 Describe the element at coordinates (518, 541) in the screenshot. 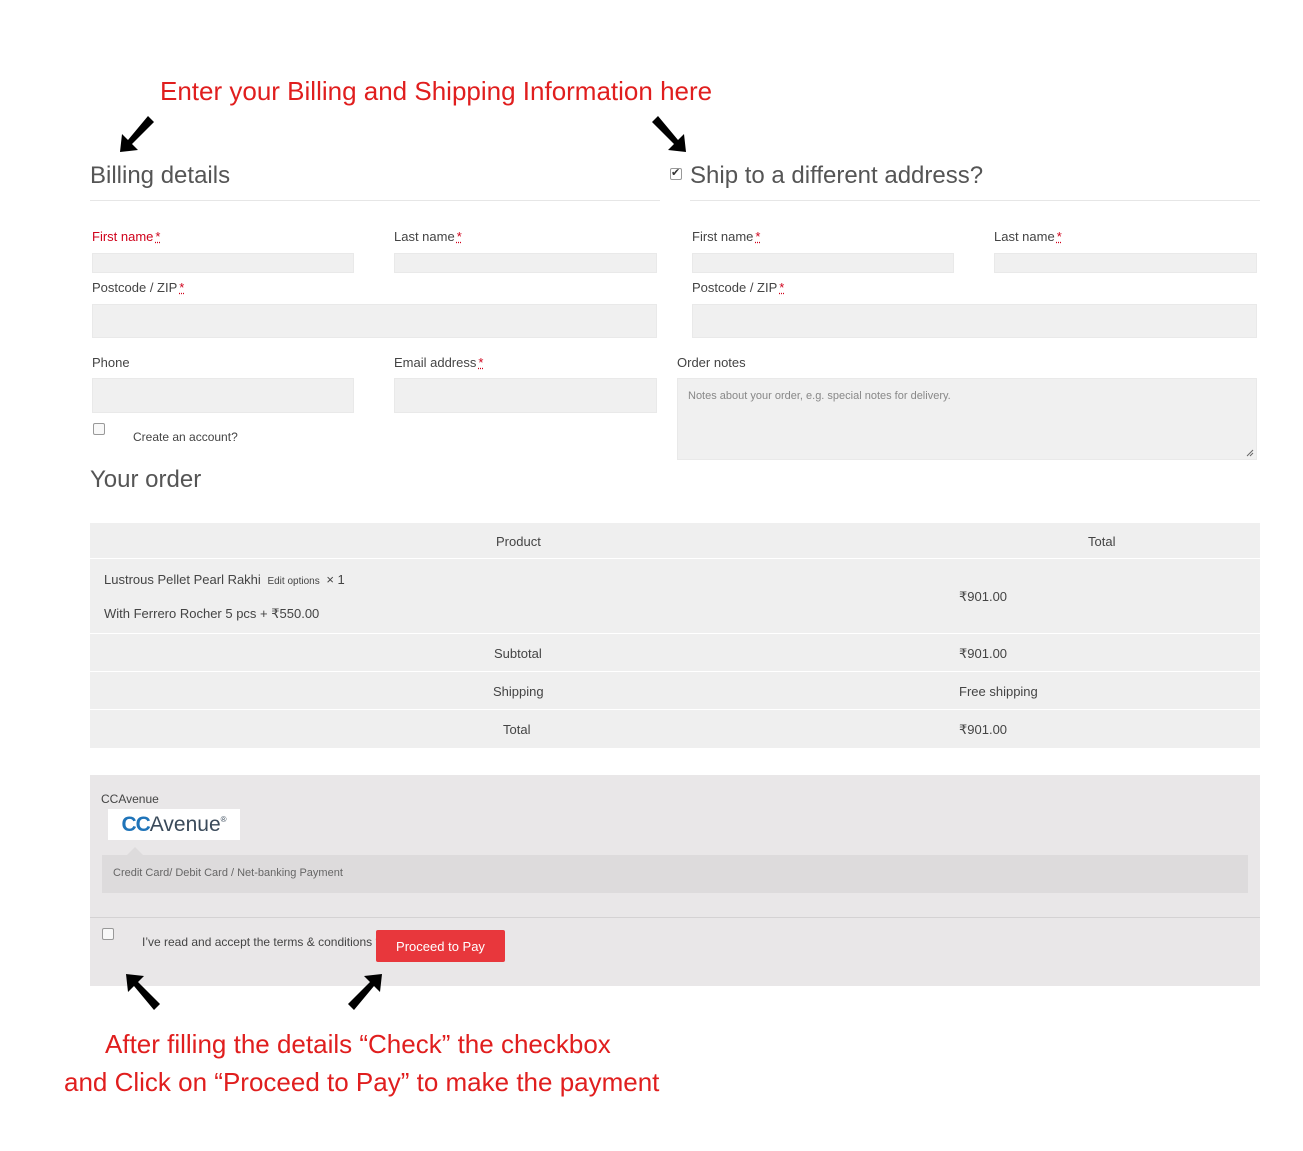

I see `header-product: Product` at that location.